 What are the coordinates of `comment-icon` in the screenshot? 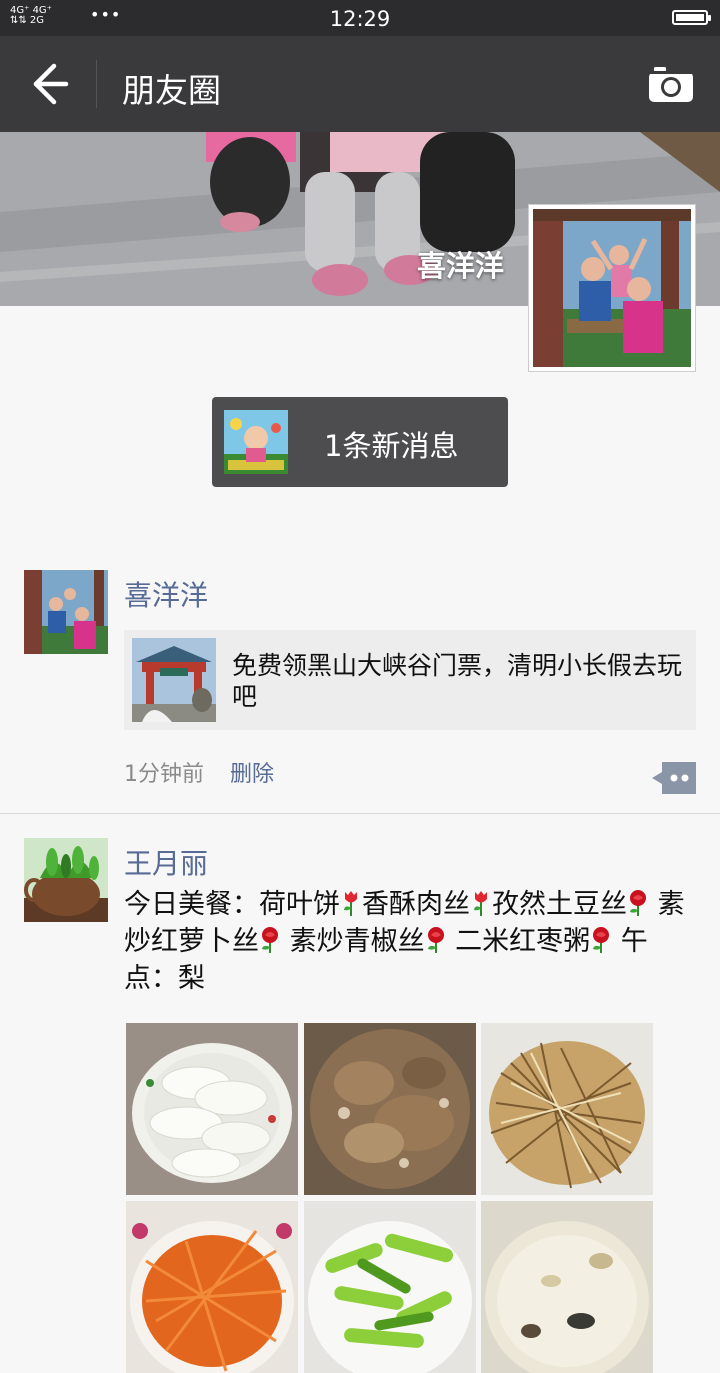 It's located at (674, 778).